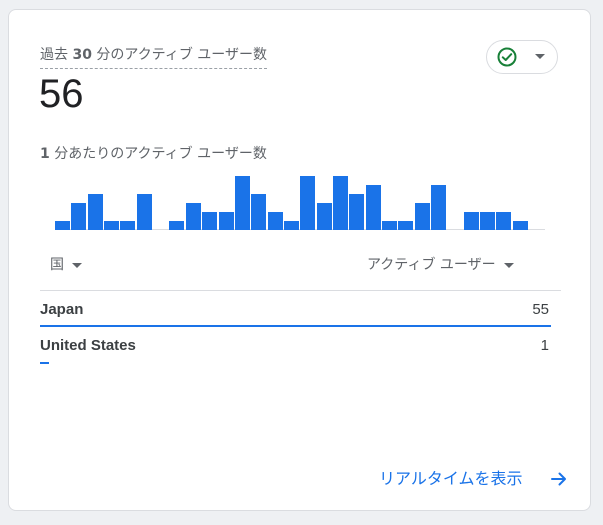 This screenshot has height=525, width=603. I want to click on card-title: 過去 30 分のアクティブ ユーザー数, so click(154, 57).